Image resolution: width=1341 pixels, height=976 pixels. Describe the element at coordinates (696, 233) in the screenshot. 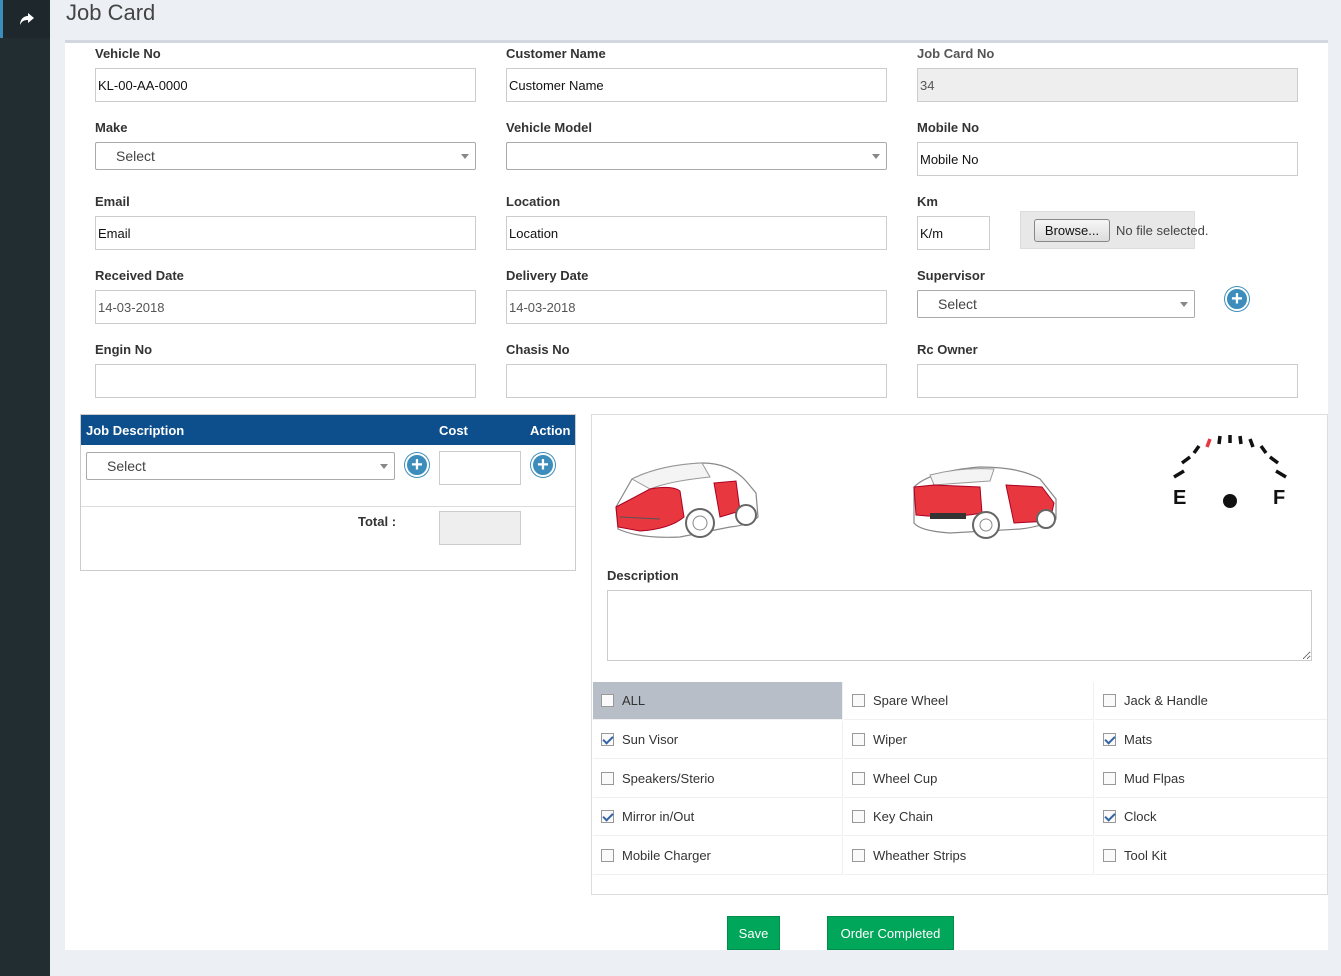

I see `location-input: Location` at that location.